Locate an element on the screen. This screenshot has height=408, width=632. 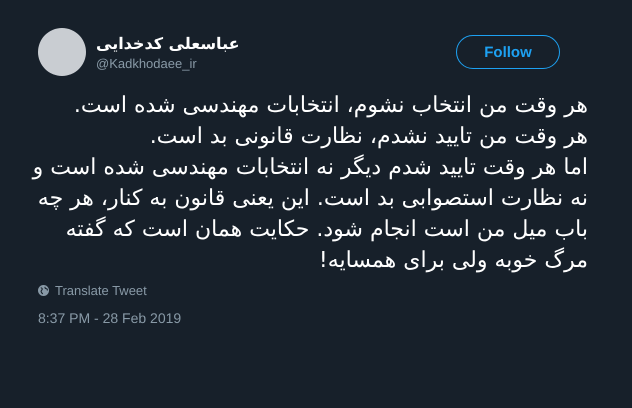
translate-tweet-link: Translate Tweet is located at coordinates (101, 290).